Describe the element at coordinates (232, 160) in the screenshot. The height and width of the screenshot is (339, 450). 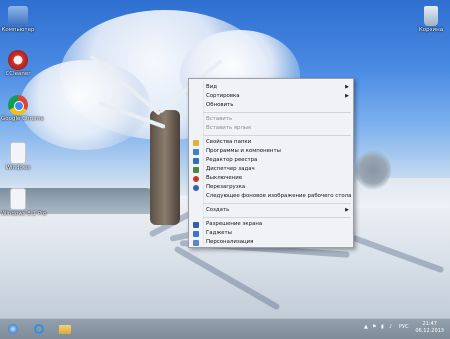
I see `context-menu-item-label: Редактор реестра` at that location.